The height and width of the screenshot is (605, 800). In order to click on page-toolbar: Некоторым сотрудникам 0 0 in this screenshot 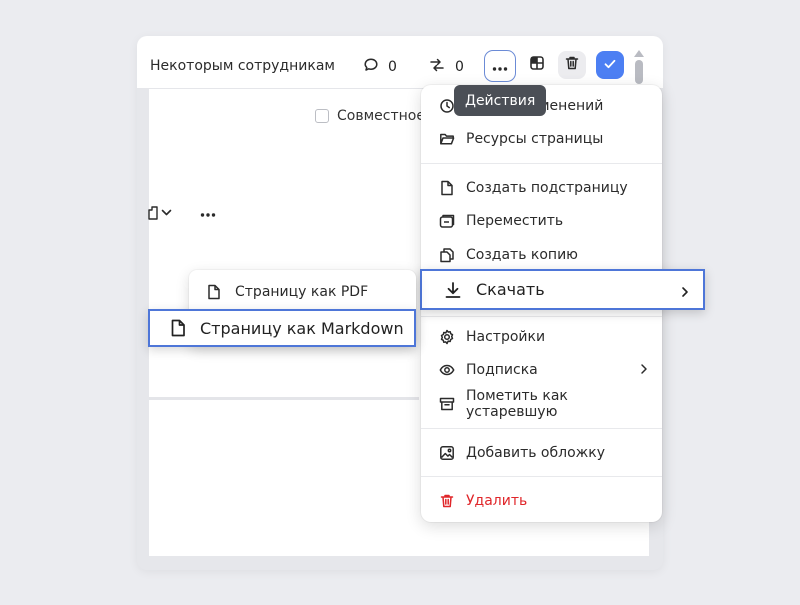, I will do `click(400, 62)`.